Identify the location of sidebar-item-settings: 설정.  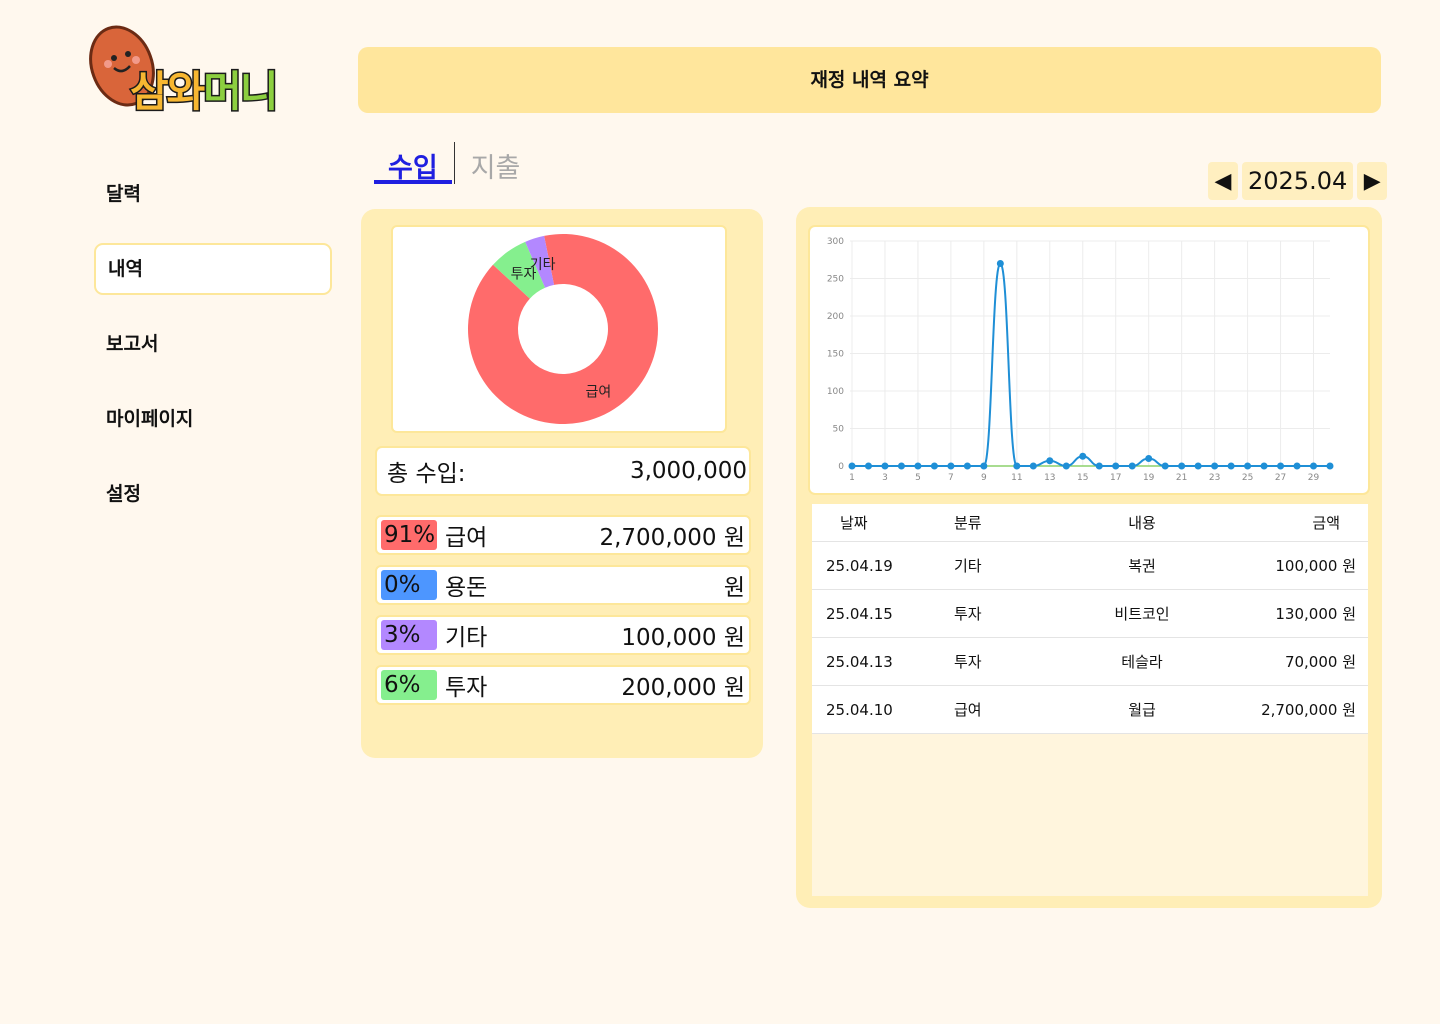
(213, 494).